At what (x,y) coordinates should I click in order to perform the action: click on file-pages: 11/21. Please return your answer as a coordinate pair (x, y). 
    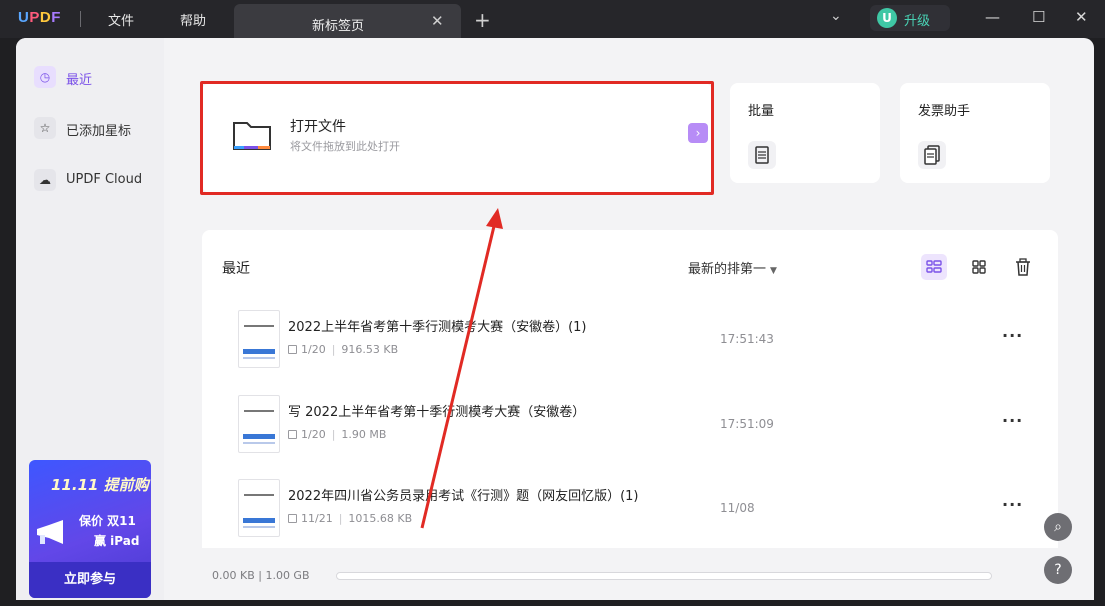
    Looking at the image, I should click on (317, 518).